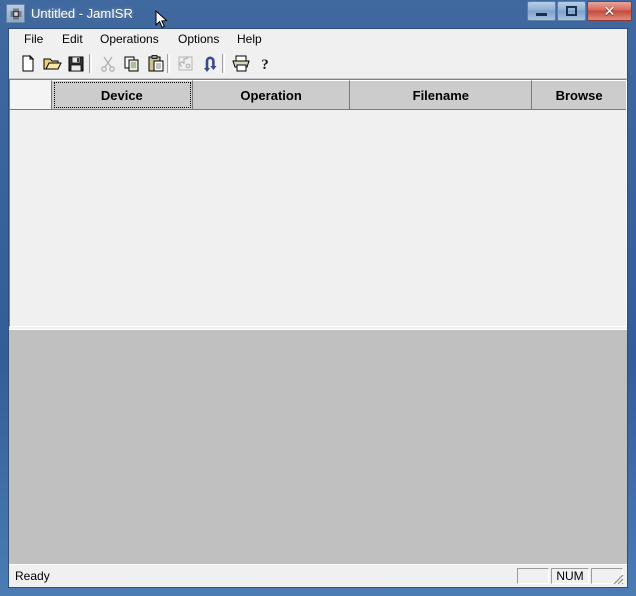  What do you see at coordinates (541, 14) in the screenshot?
I see `minimize-icon` at bounding box center [541, 14].